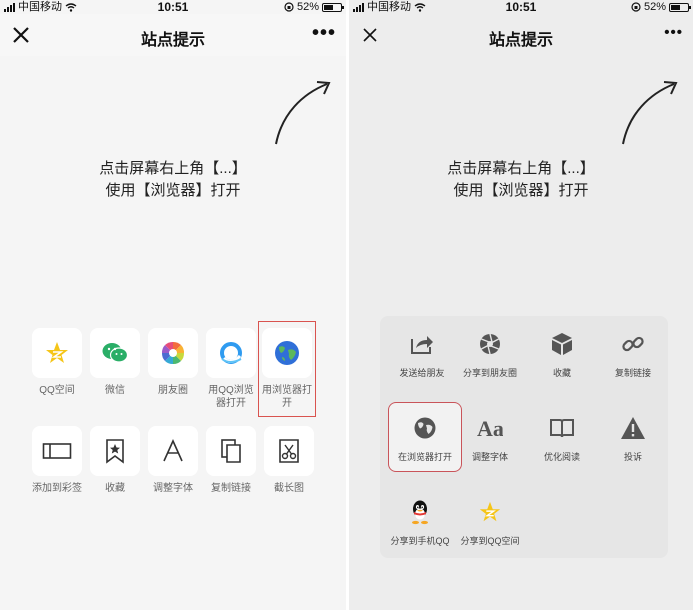 This screenshot has width=693, height=610. Describe the element at coordinates (115, 353) in the screenshot. I see `wechat-icon` at that location.